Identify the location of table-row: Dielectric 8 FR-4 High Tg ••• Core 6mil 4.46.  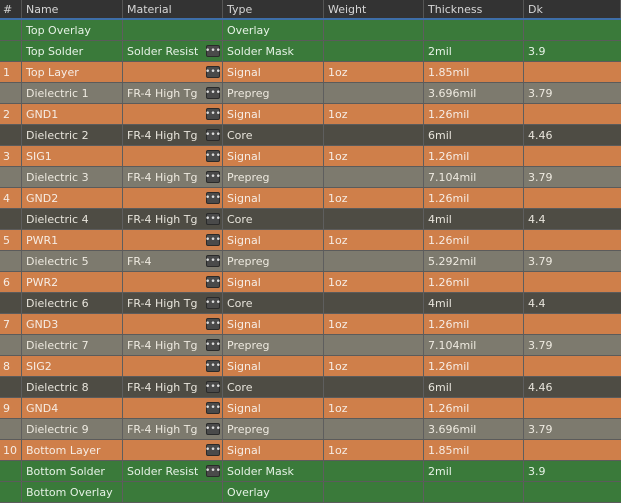
(310, 387).